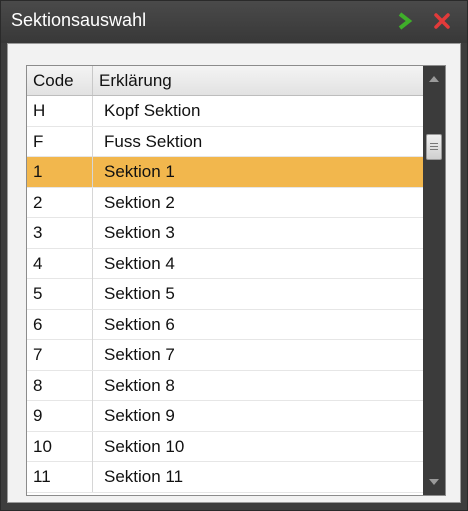  I want to click on scrollbar-thumb, so click(434, 147).